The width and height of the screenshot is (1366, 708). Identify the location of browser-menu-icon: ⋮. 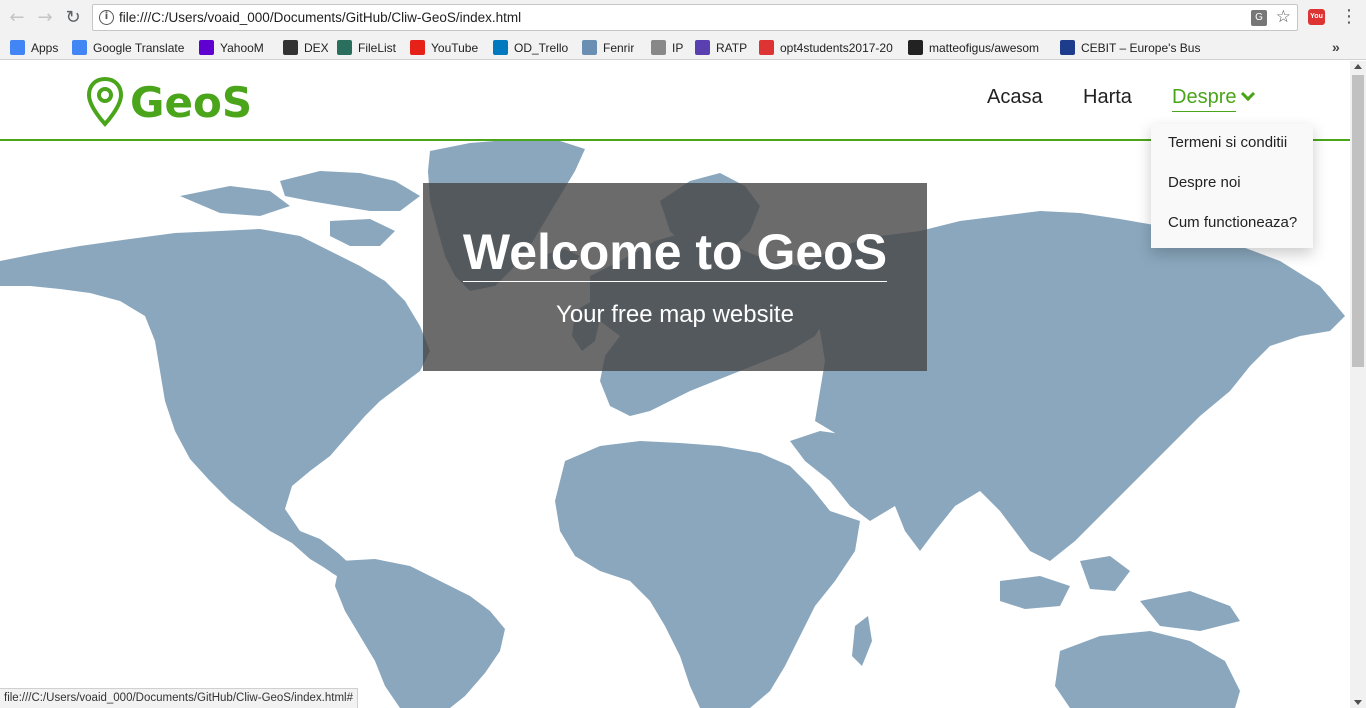
(1349, 16).